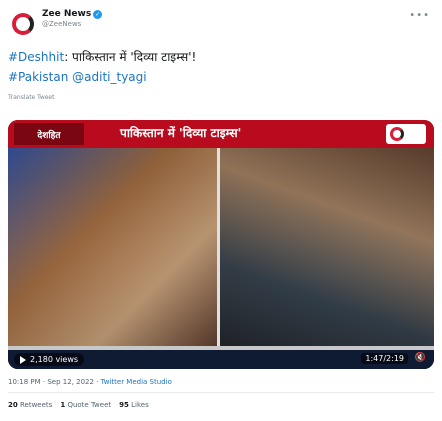  Describe the element at coordinates (31, 97) in the screenshot. I see `translate-tweet-link: Translate Tweet` at that location.